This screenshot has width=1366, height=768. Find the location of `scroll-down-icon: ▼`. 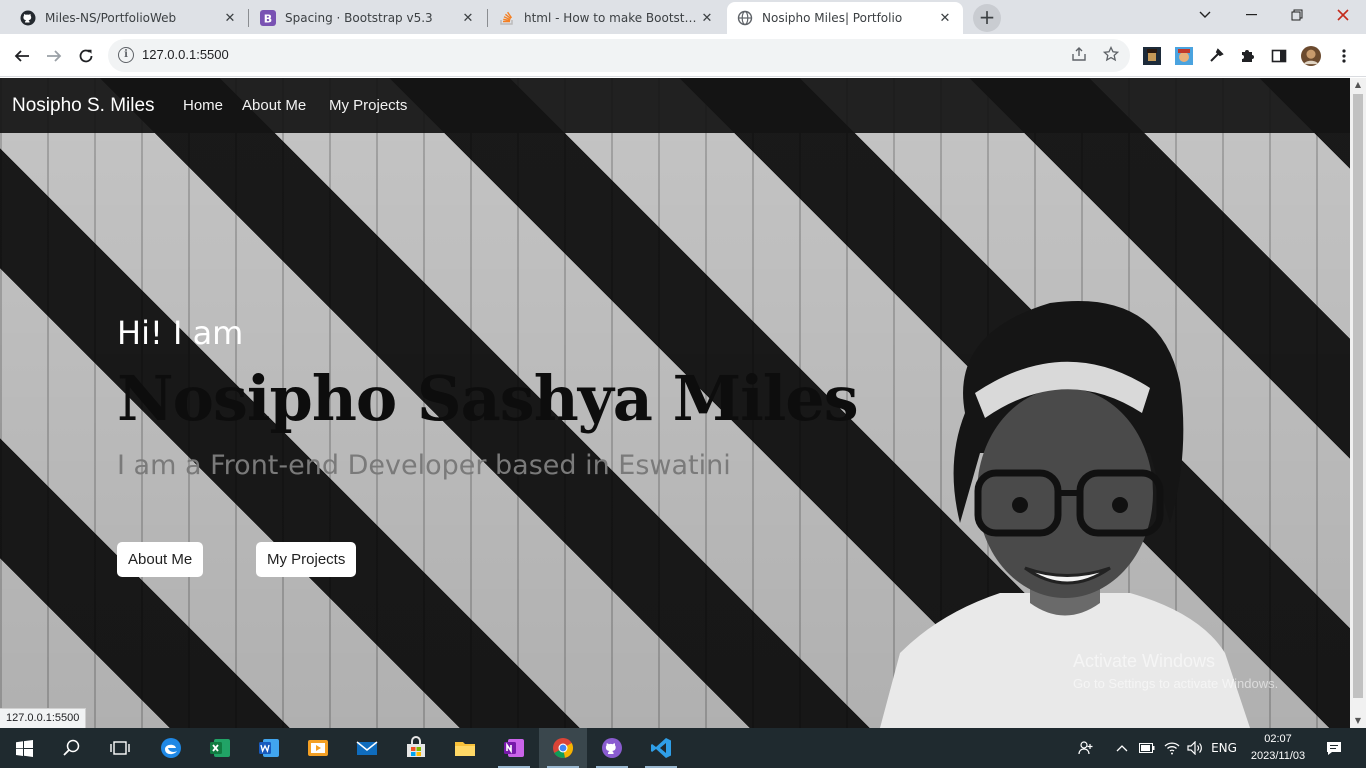

scroll-down-icon: ▼ is located at coordinates (1358, 721).